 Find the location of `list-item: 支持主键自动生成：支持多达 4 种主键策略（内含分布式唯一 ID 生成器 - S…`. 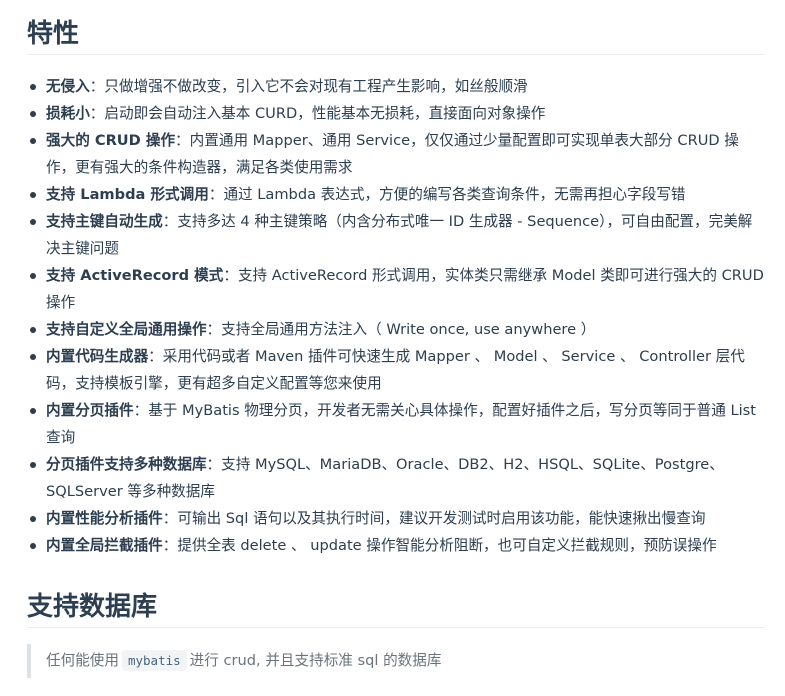

list-item: 支持主键自动生成：支持多达 4 种主键策略（内含分布式唯一 ID 生成器 - S… is located at coordinates (397, 235).